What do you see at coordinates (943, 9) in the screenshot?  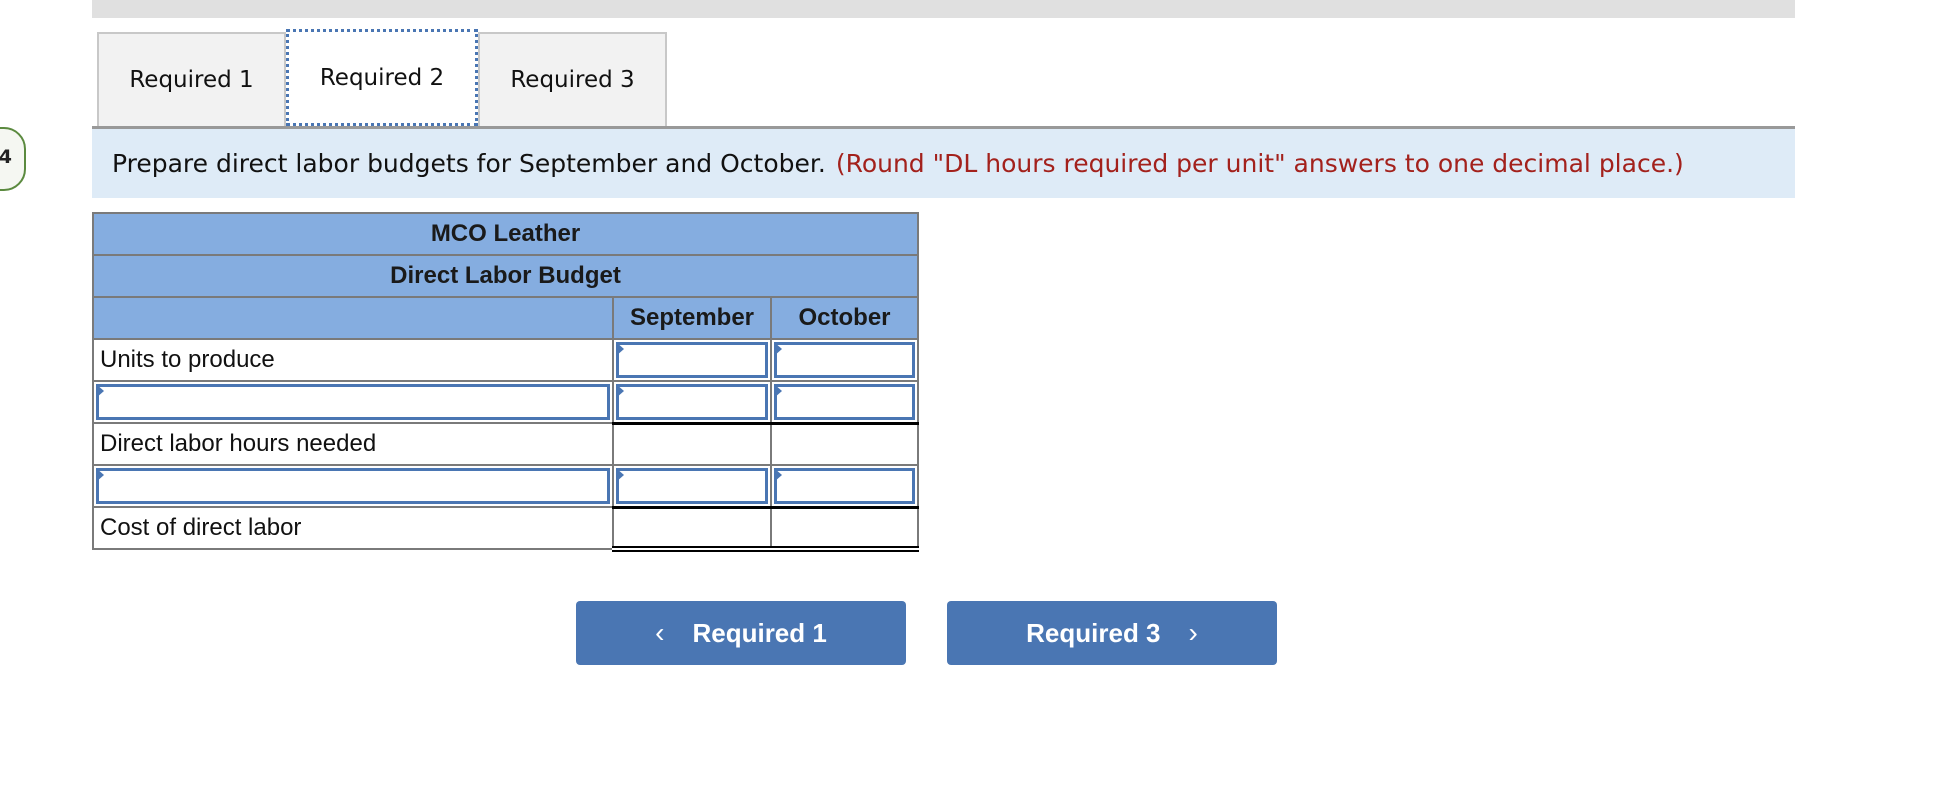 I see `top-bar` at bounding box center [943, 9].